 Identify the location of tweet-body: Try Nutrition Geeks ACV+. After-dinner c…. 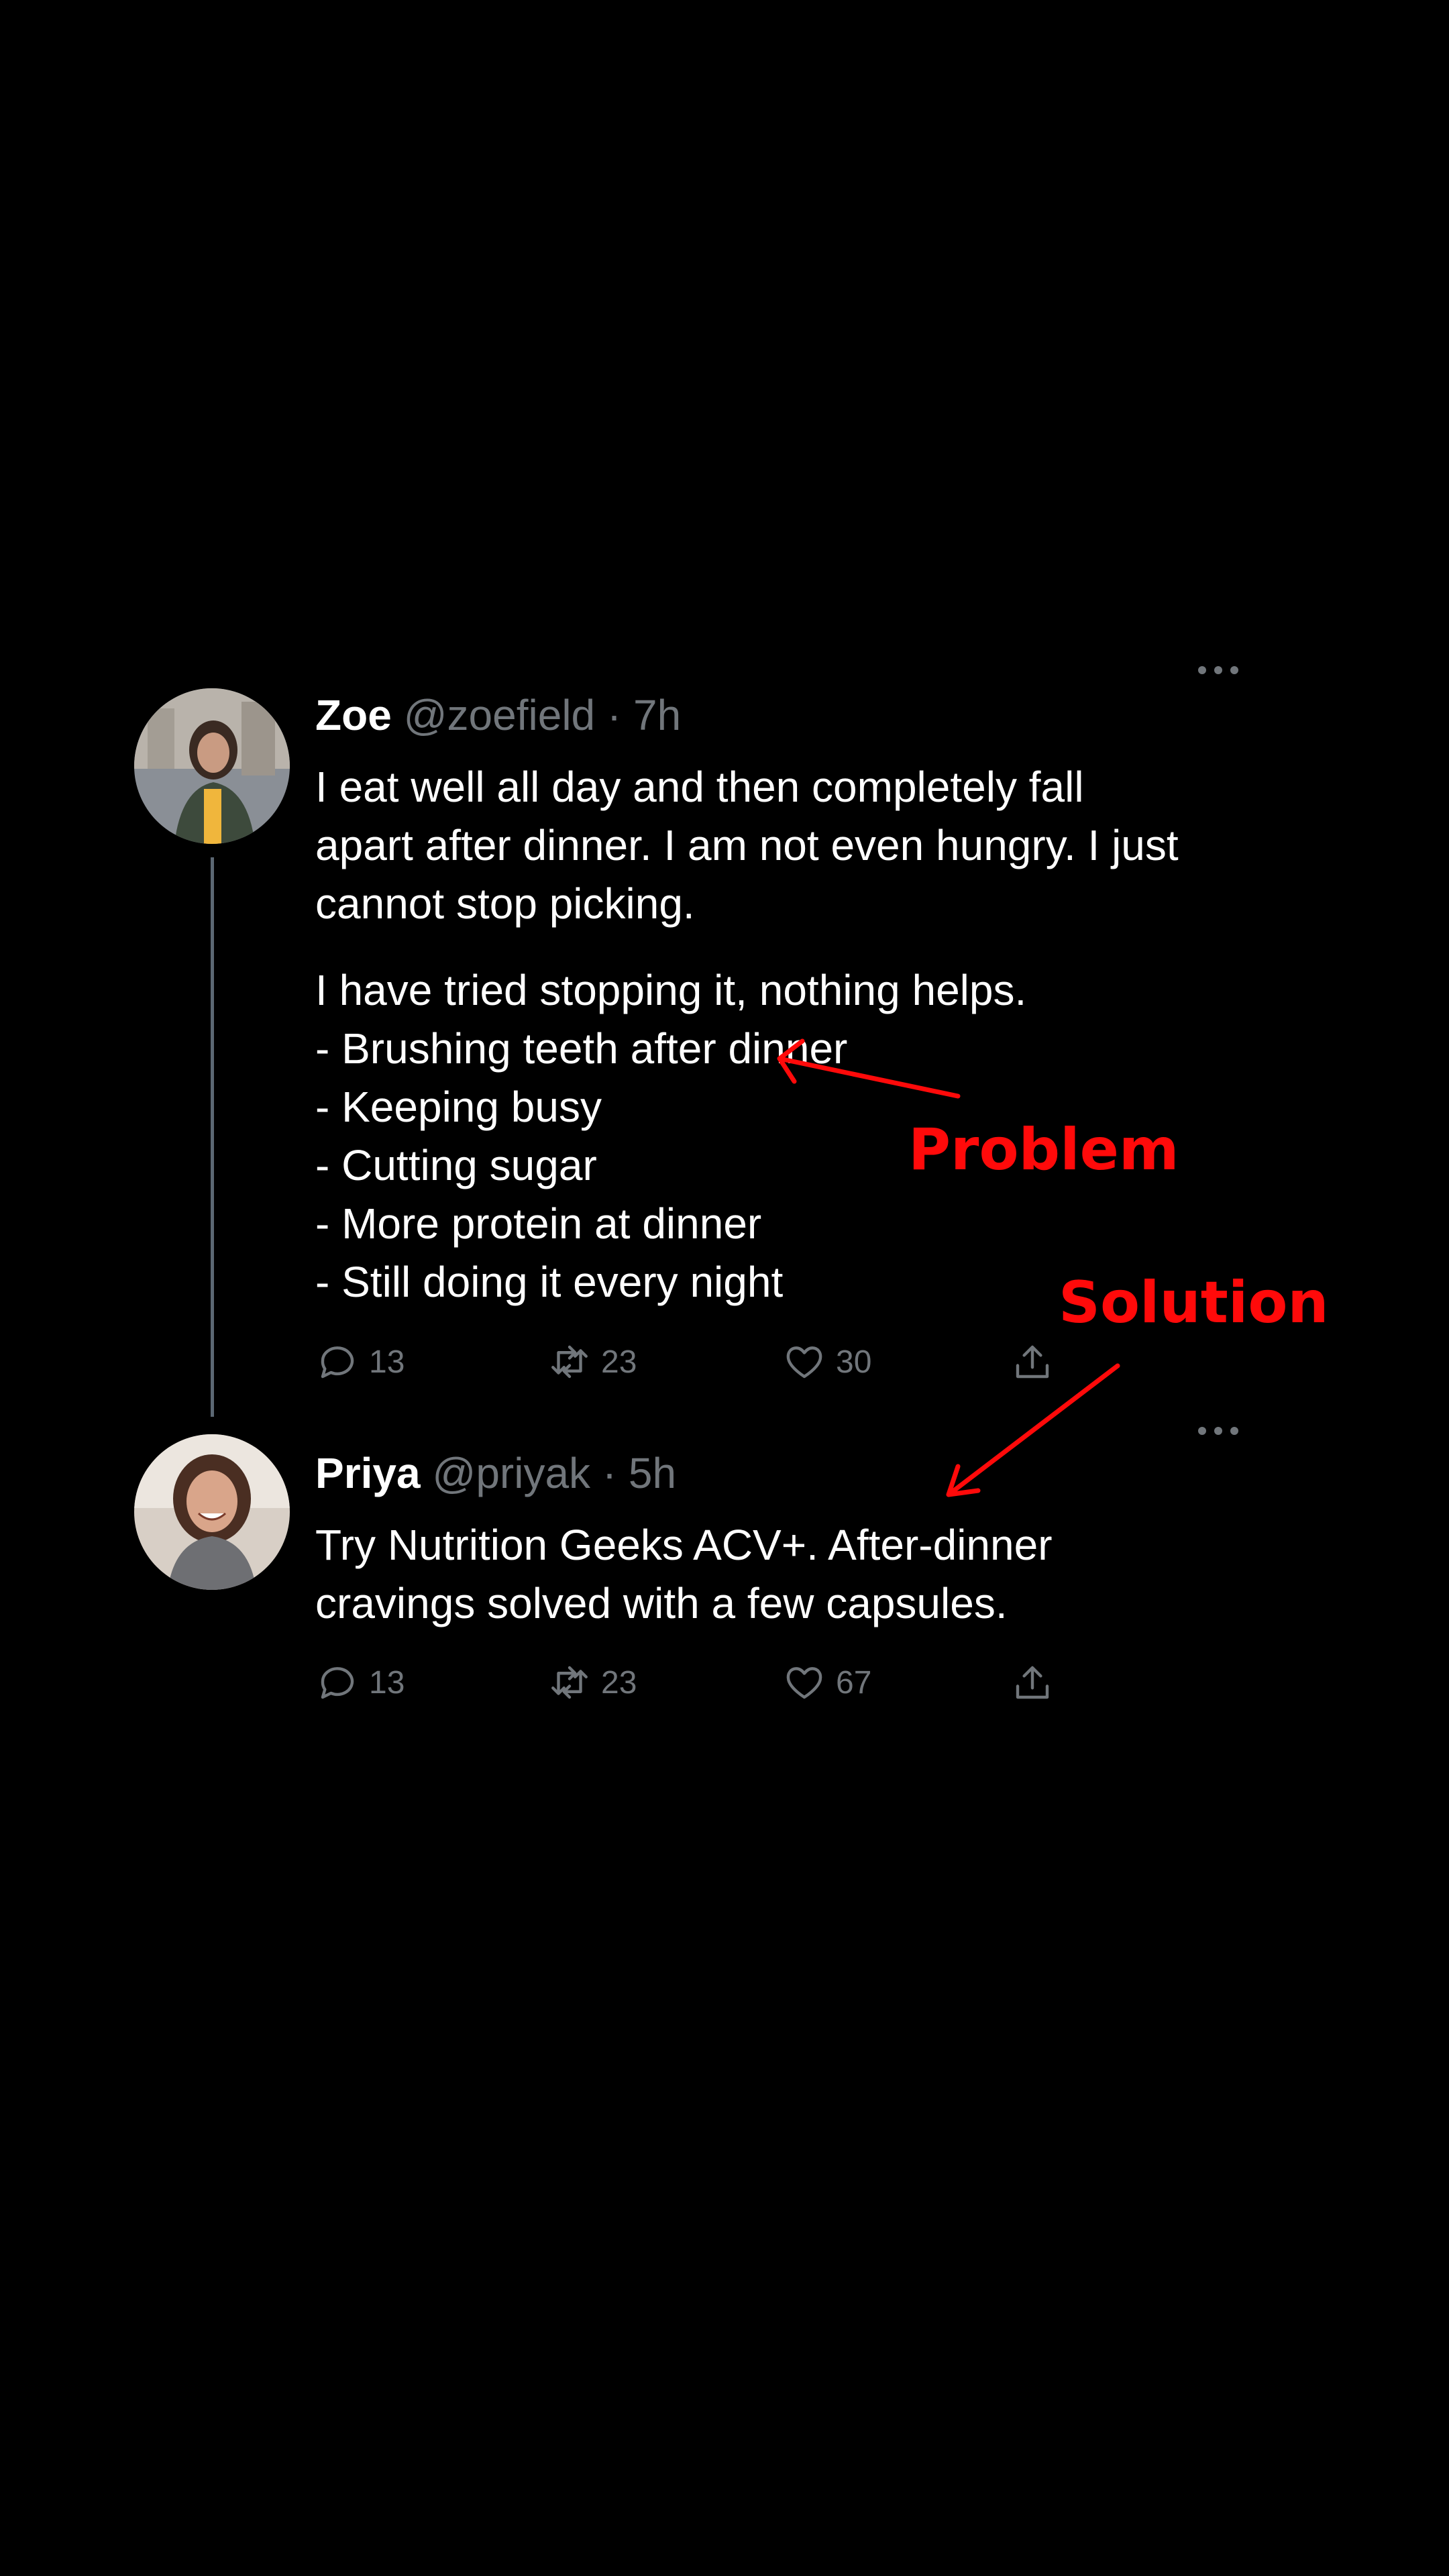
(751, 1574).